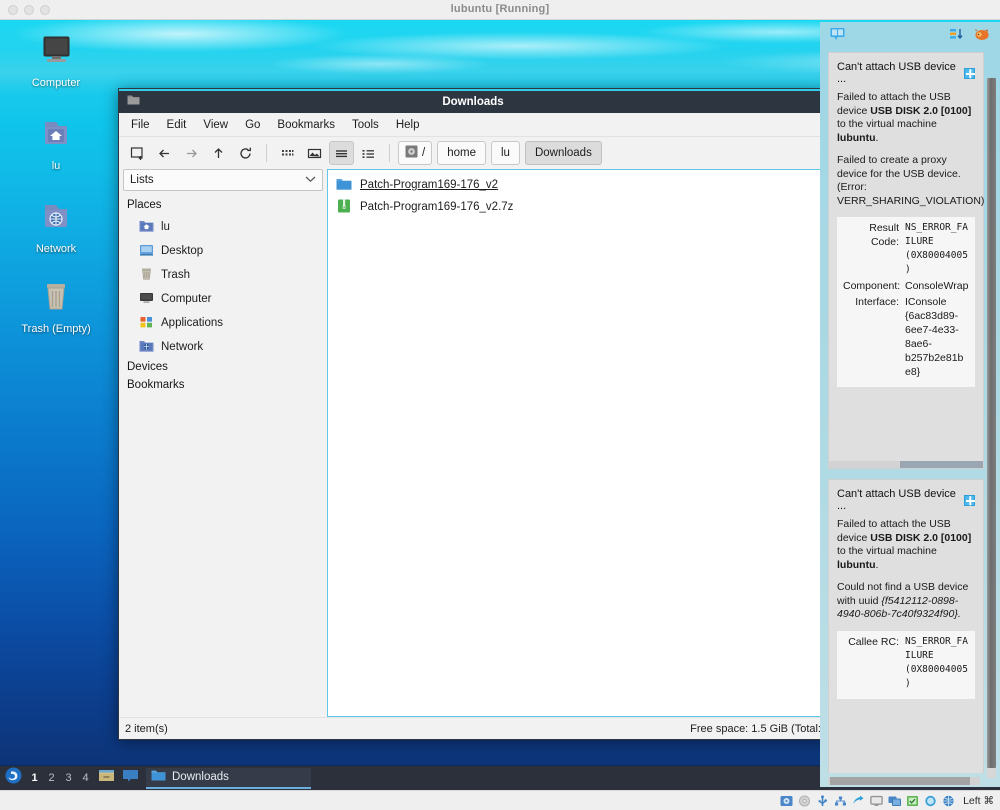  I want to click on reload-button, so click(245, 153).